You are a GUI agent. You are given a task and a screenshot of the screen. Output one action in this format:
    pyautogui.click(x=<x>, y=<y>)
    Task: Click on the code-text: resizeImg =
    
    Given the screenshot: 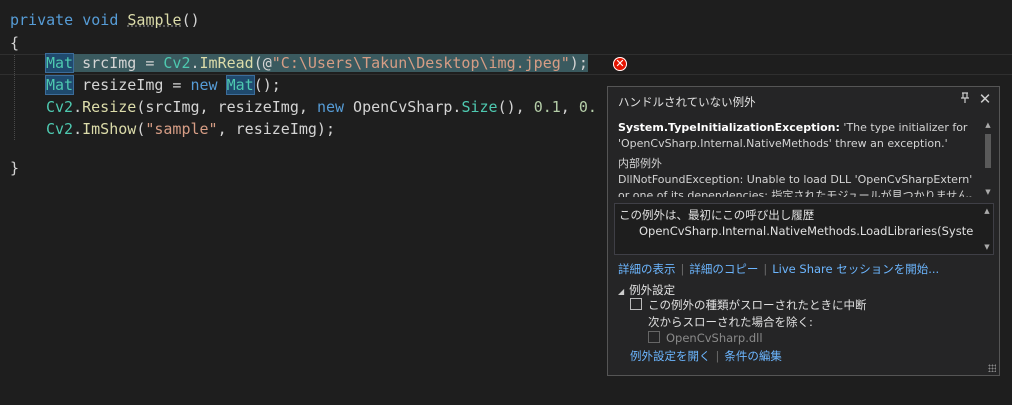 What is the action you would take?
    pyautogui.click(x=132, y=85)
    